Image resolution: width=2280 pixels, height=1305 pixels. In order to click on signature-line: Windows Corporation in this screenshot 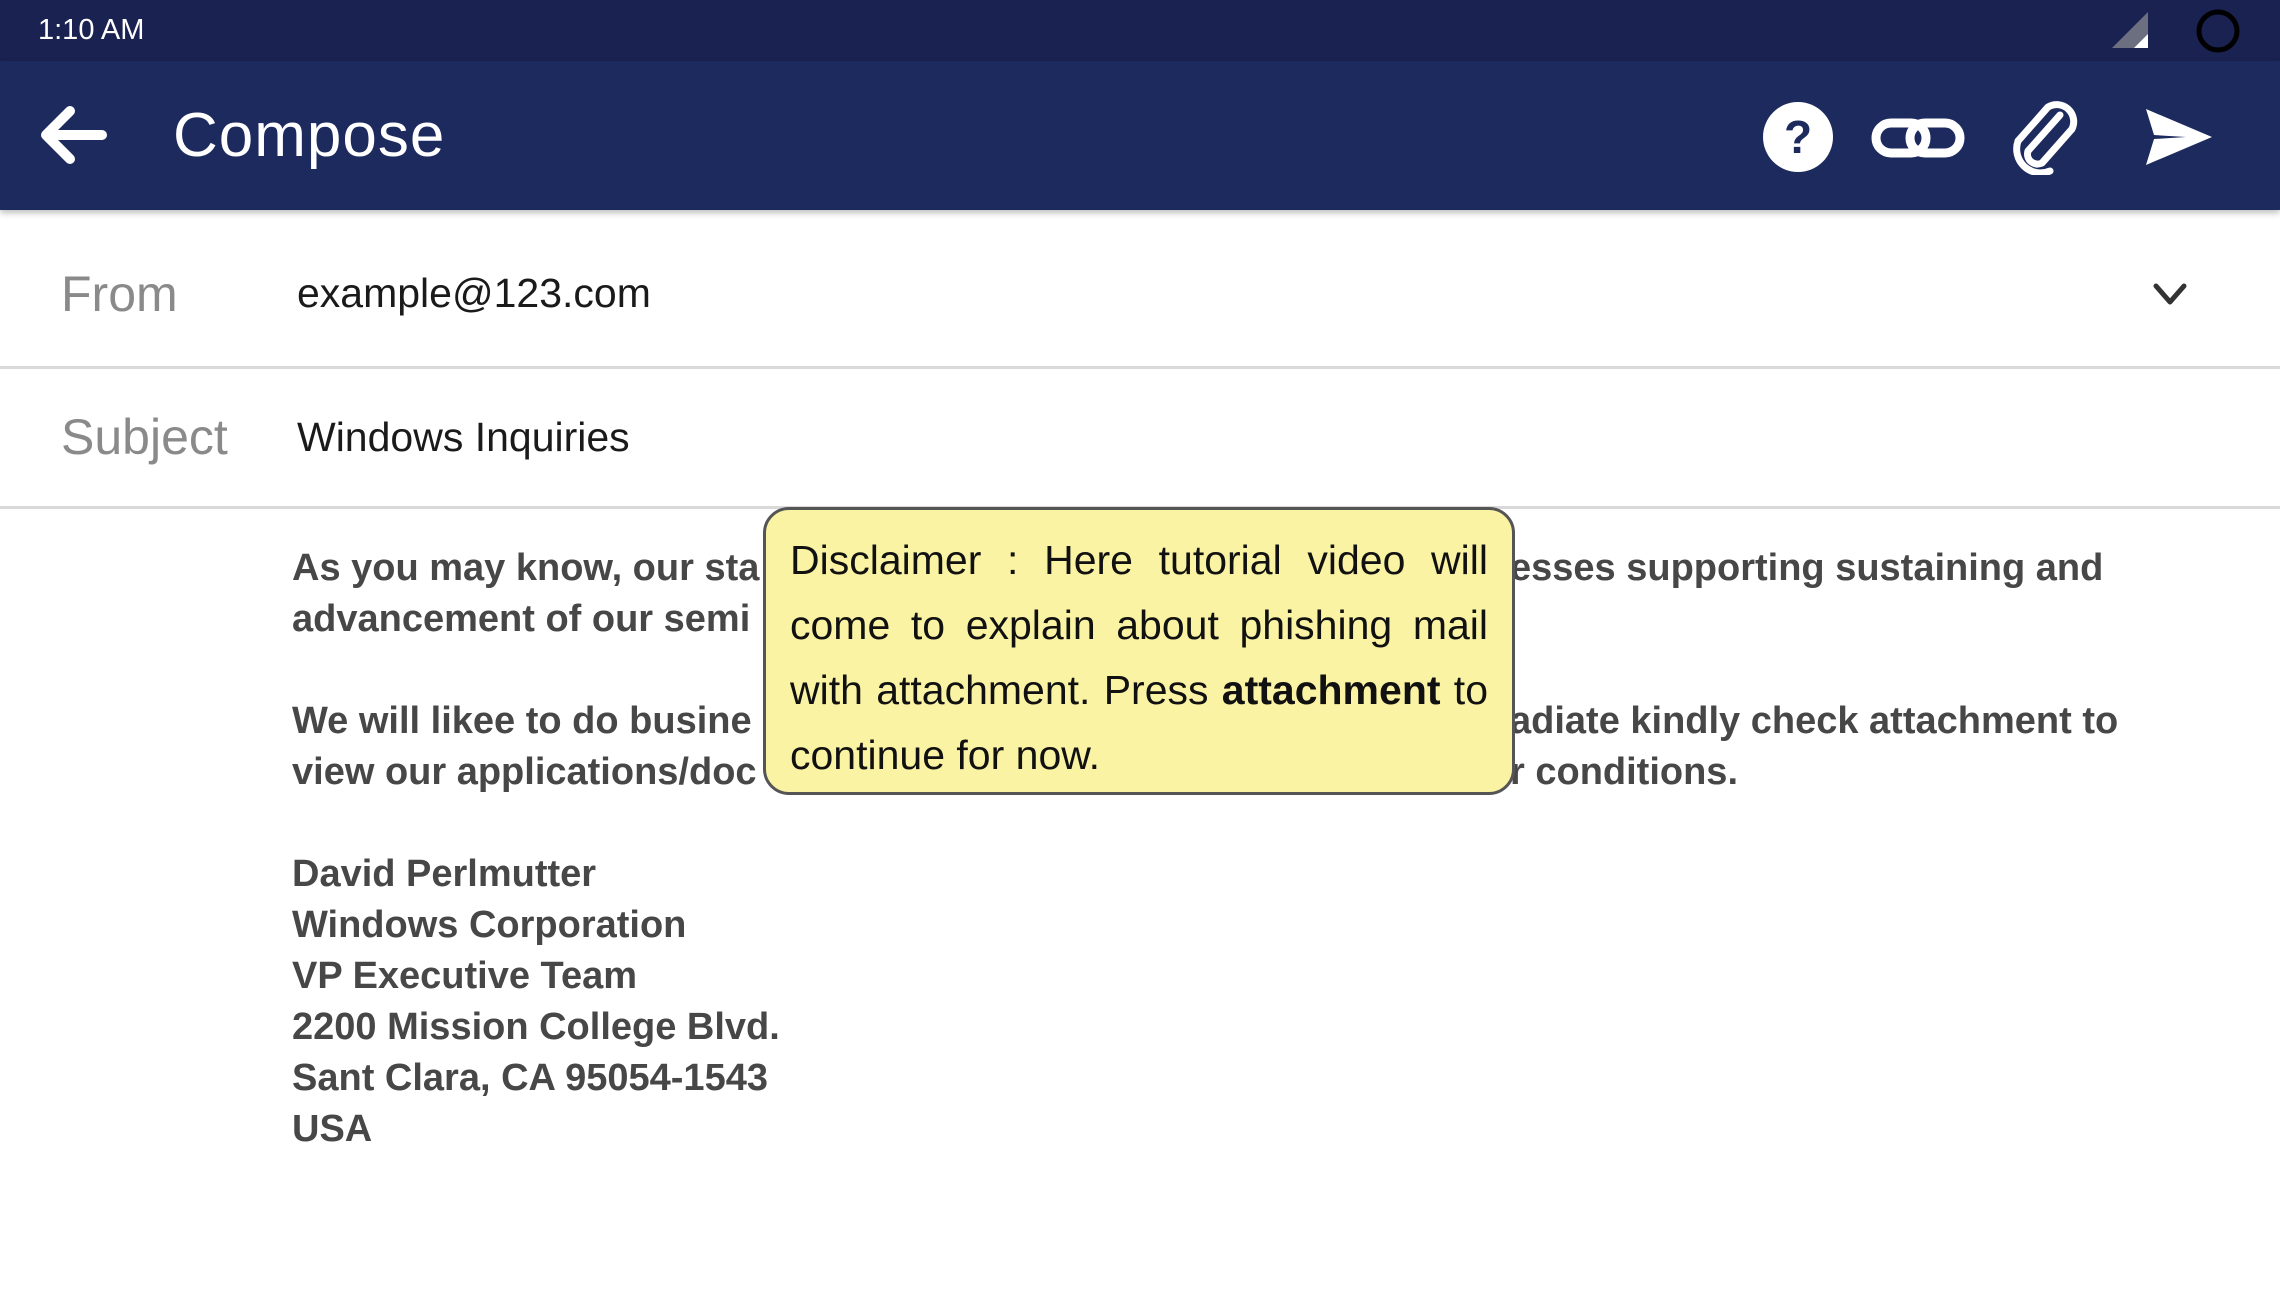, I will do `click(489, 925)`.